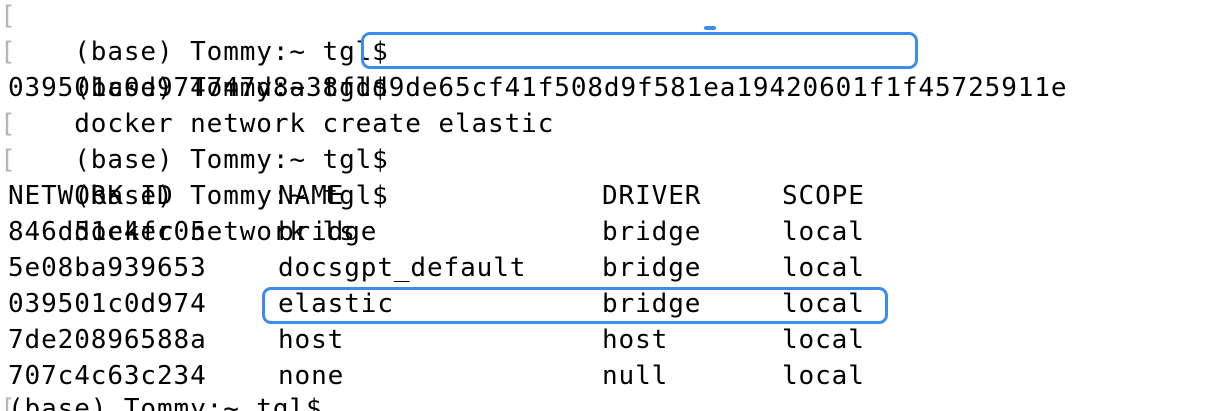  I want to click on header-driver: DRIVER, so click(652, 196).